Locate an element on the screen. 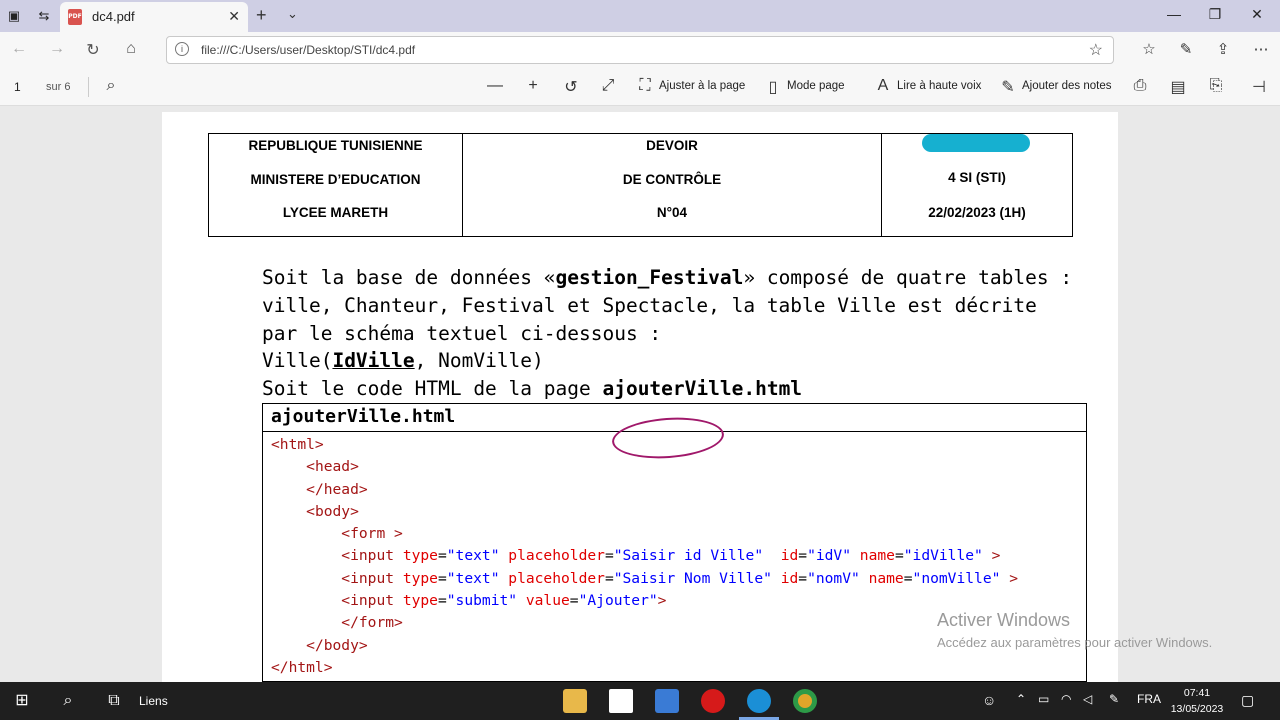 The height and width of the screenshot is (720, 1280). store-icon is located at coordinates (667, 701).